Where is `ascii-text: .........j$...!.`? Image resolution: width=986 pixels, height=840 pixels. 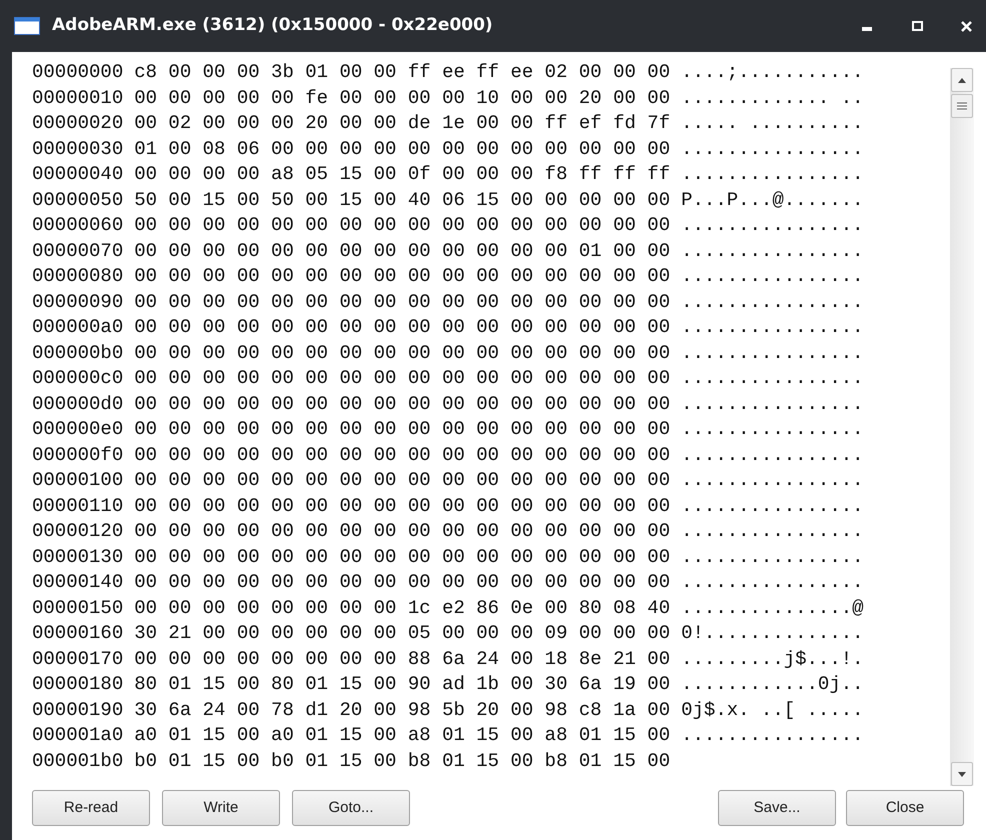 ascii-text: .........j$...!. is located at coordinates (772, 659).